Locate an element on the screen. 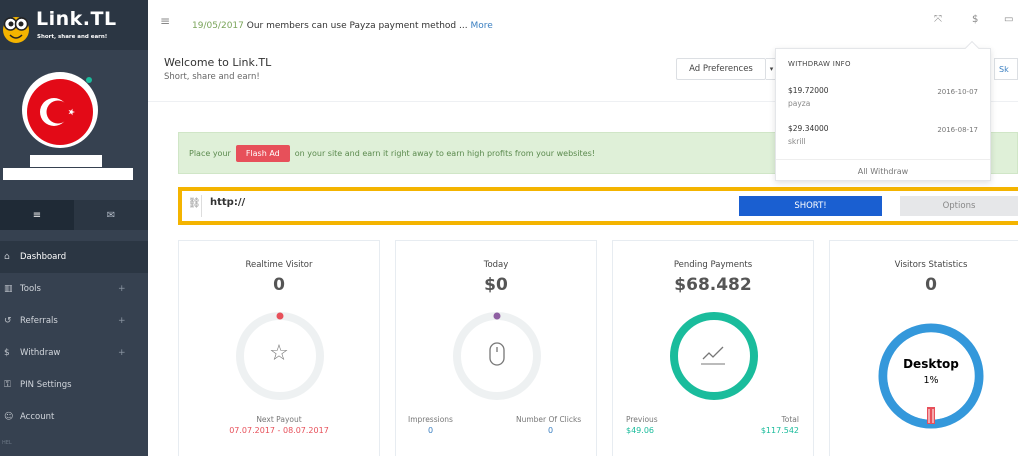 The width and height of the screenshot is (1018, 456). sidebar-item-account: ☺ Account is located at coordinates (74, 417).